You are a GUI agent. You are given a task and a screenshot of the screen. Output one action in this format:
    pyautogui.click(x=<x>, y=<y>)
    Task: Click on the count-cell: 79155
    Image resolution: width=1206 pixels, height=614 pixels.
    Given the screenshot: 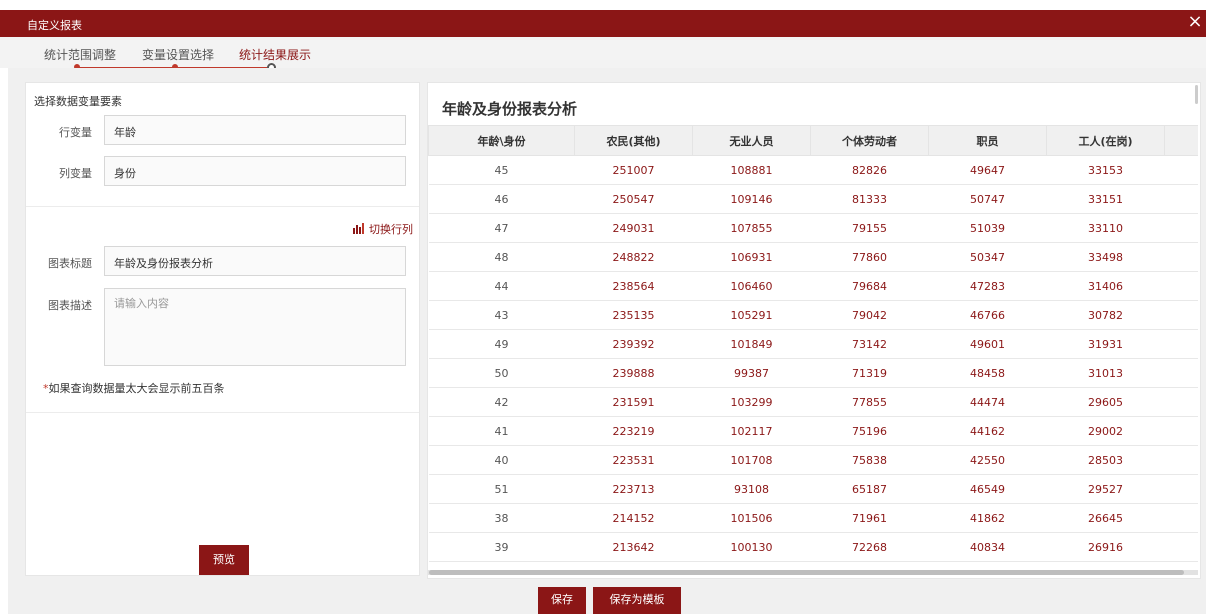 What is the action you would take?
    pyautogui.click(x=869, y=228)
    